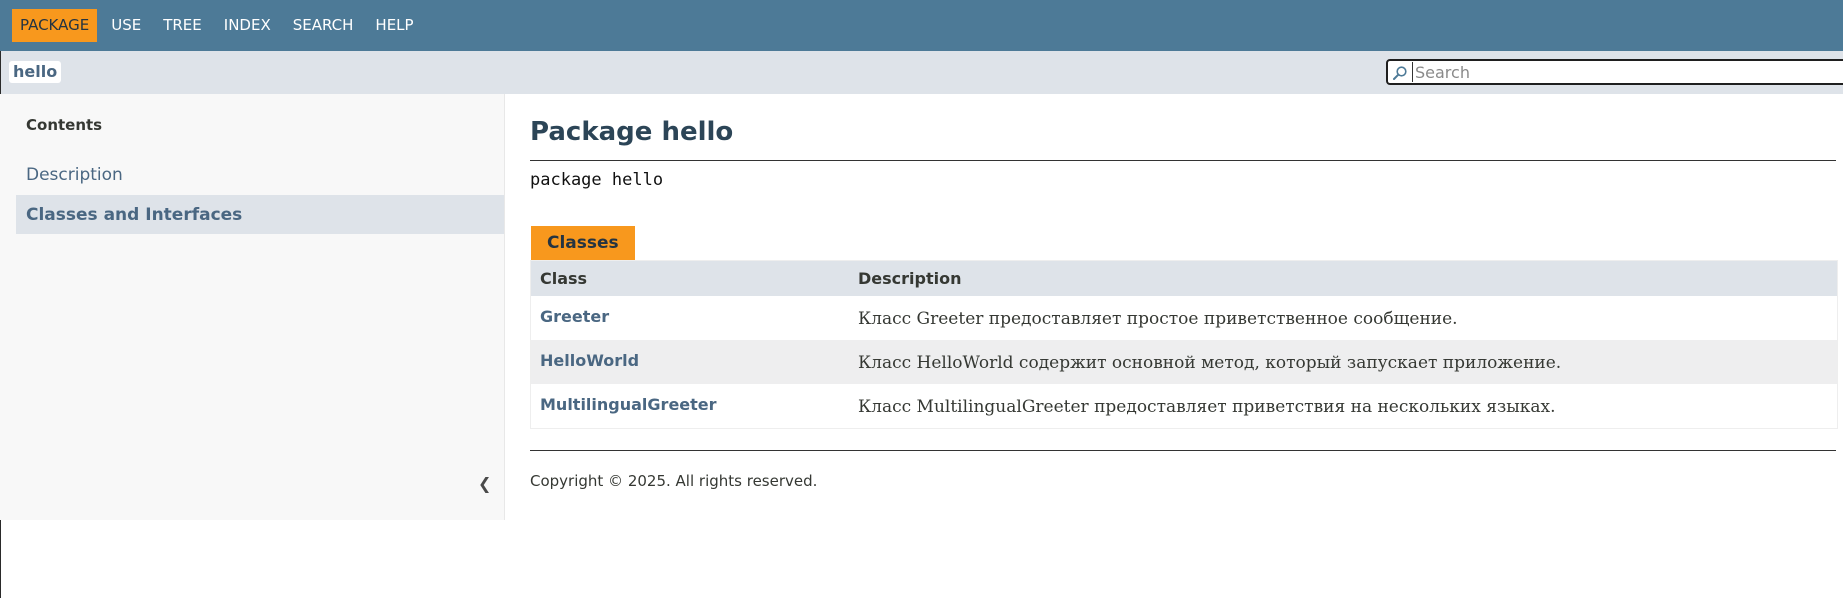 This screenshot has height=598, width=1843. Describe the element at coordinates (1400, 73) in the screenshot. I see `search-icon` at that location.